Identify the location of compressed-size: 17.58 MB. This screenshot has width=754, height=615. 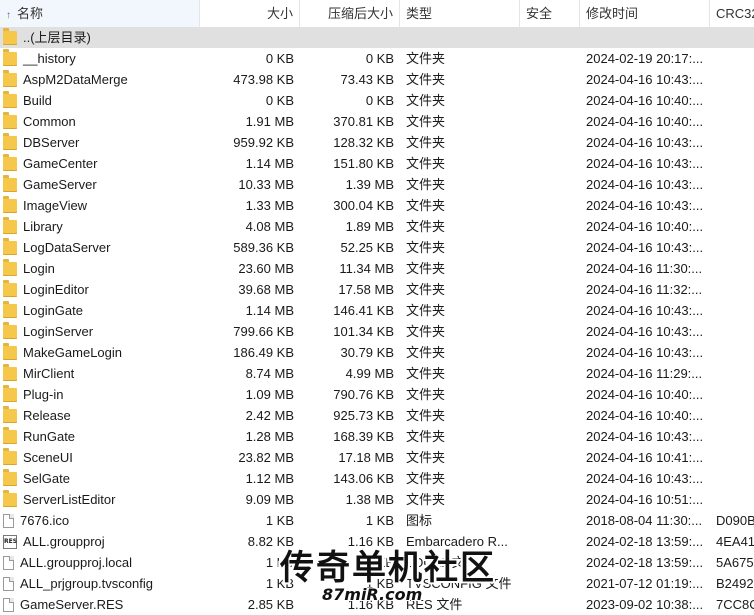
(366, 289).